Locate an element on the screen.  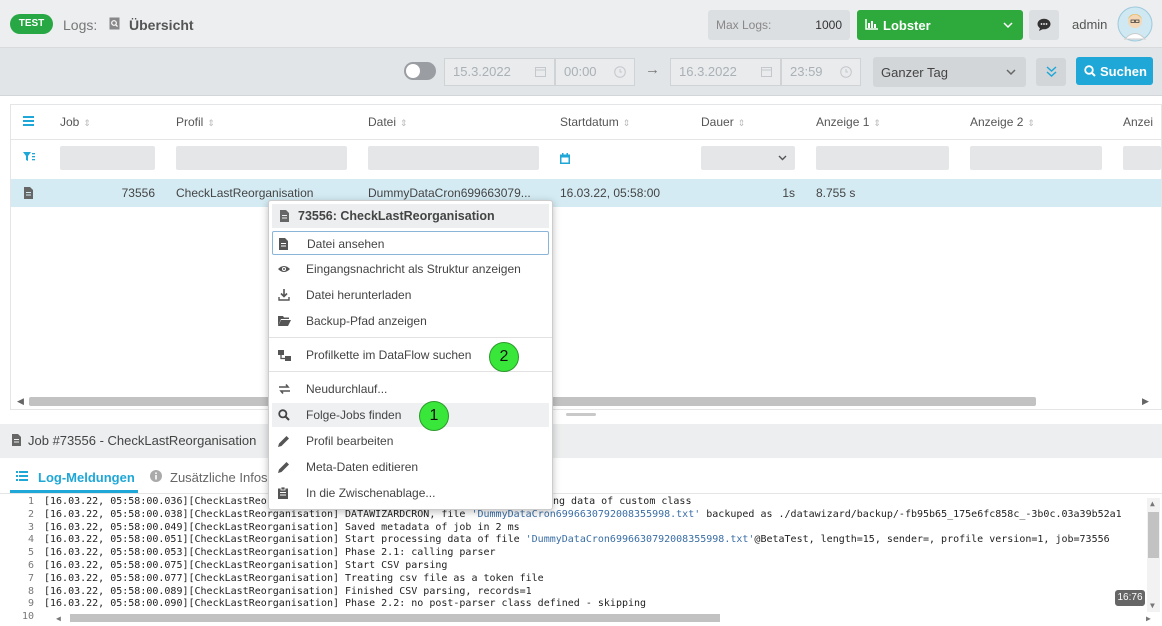
range-select: Ganzer Tag is located at coordinates (949, 72).